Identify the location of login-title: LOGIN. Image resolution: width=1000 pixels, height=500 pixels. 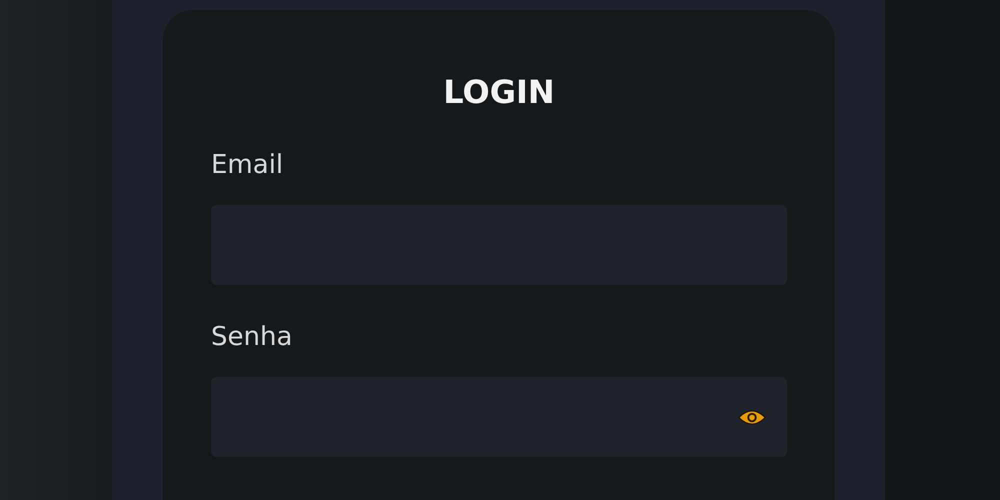
(499, 92).